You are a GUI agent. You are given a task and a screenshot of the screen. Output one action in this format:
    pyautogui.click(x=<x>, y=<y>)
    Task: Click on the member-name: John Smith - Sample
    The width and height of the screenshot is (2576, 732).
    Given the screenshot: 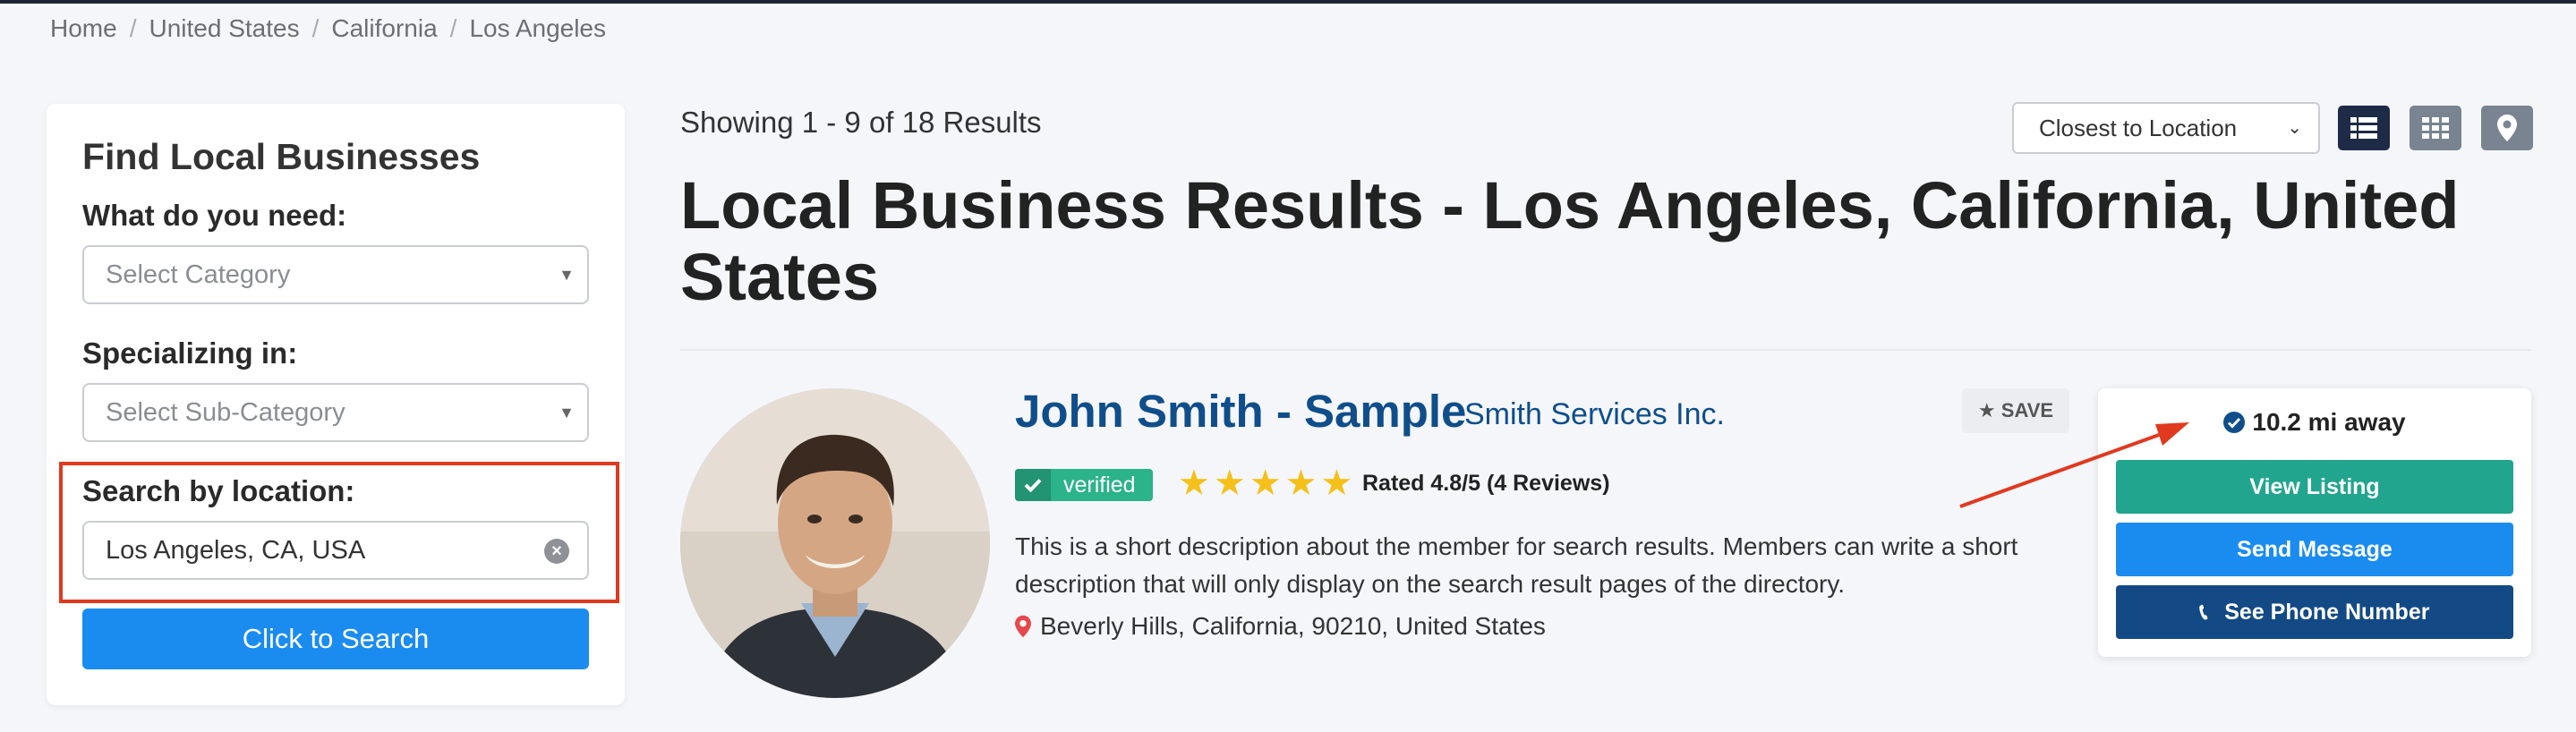 What is the action you would take?
    pyautogui.click(x=1240, y=411)
    